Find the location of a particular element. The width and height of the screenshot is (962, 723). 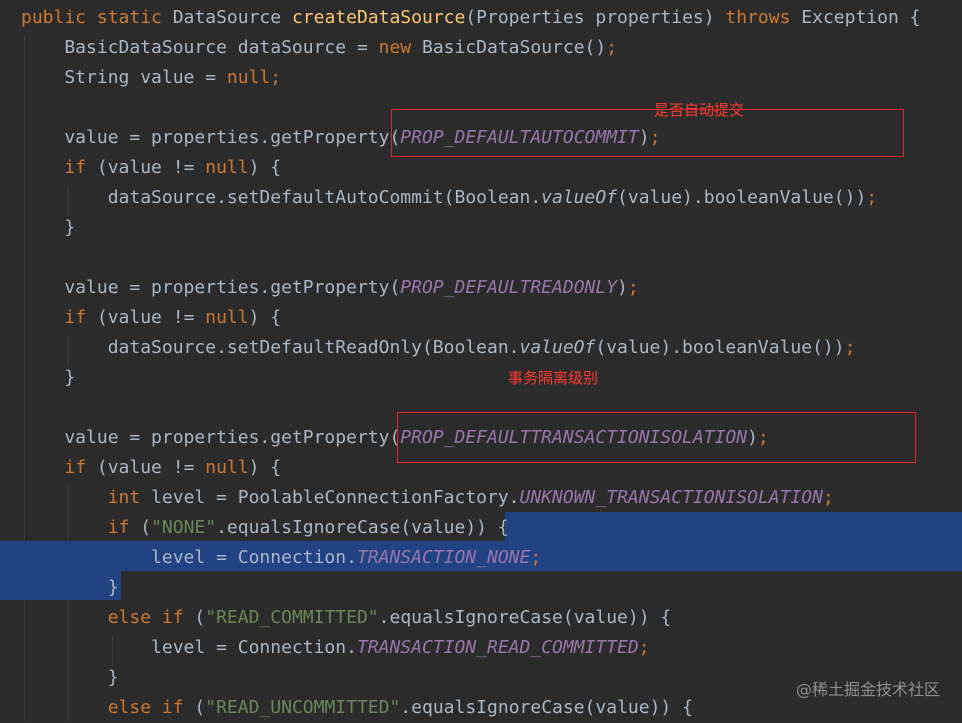

code-token: null; is located at coordinates (254, 77).